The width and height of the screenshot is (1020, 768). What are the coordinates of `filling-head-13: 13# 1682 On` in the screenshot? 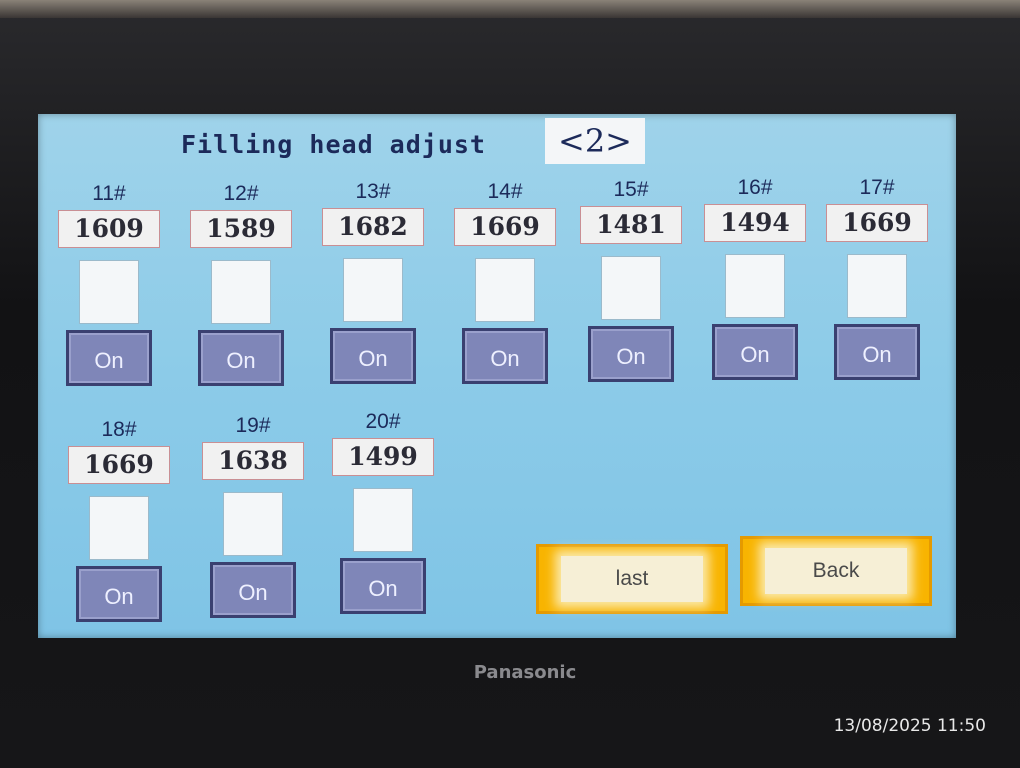 It's located at (373, 282).